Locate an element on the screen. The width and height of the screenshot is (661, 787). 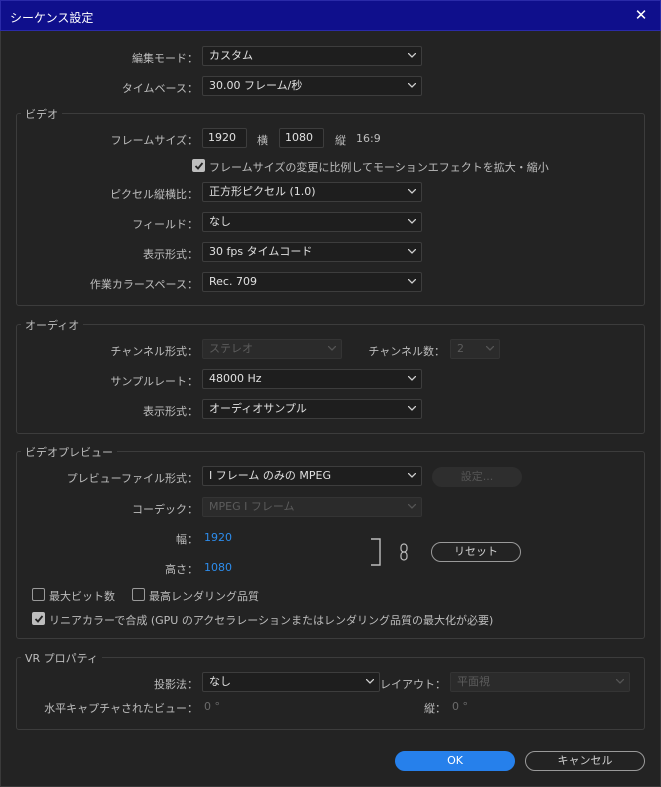
projection-label: 投影法： is located at coordinates (176, 684).